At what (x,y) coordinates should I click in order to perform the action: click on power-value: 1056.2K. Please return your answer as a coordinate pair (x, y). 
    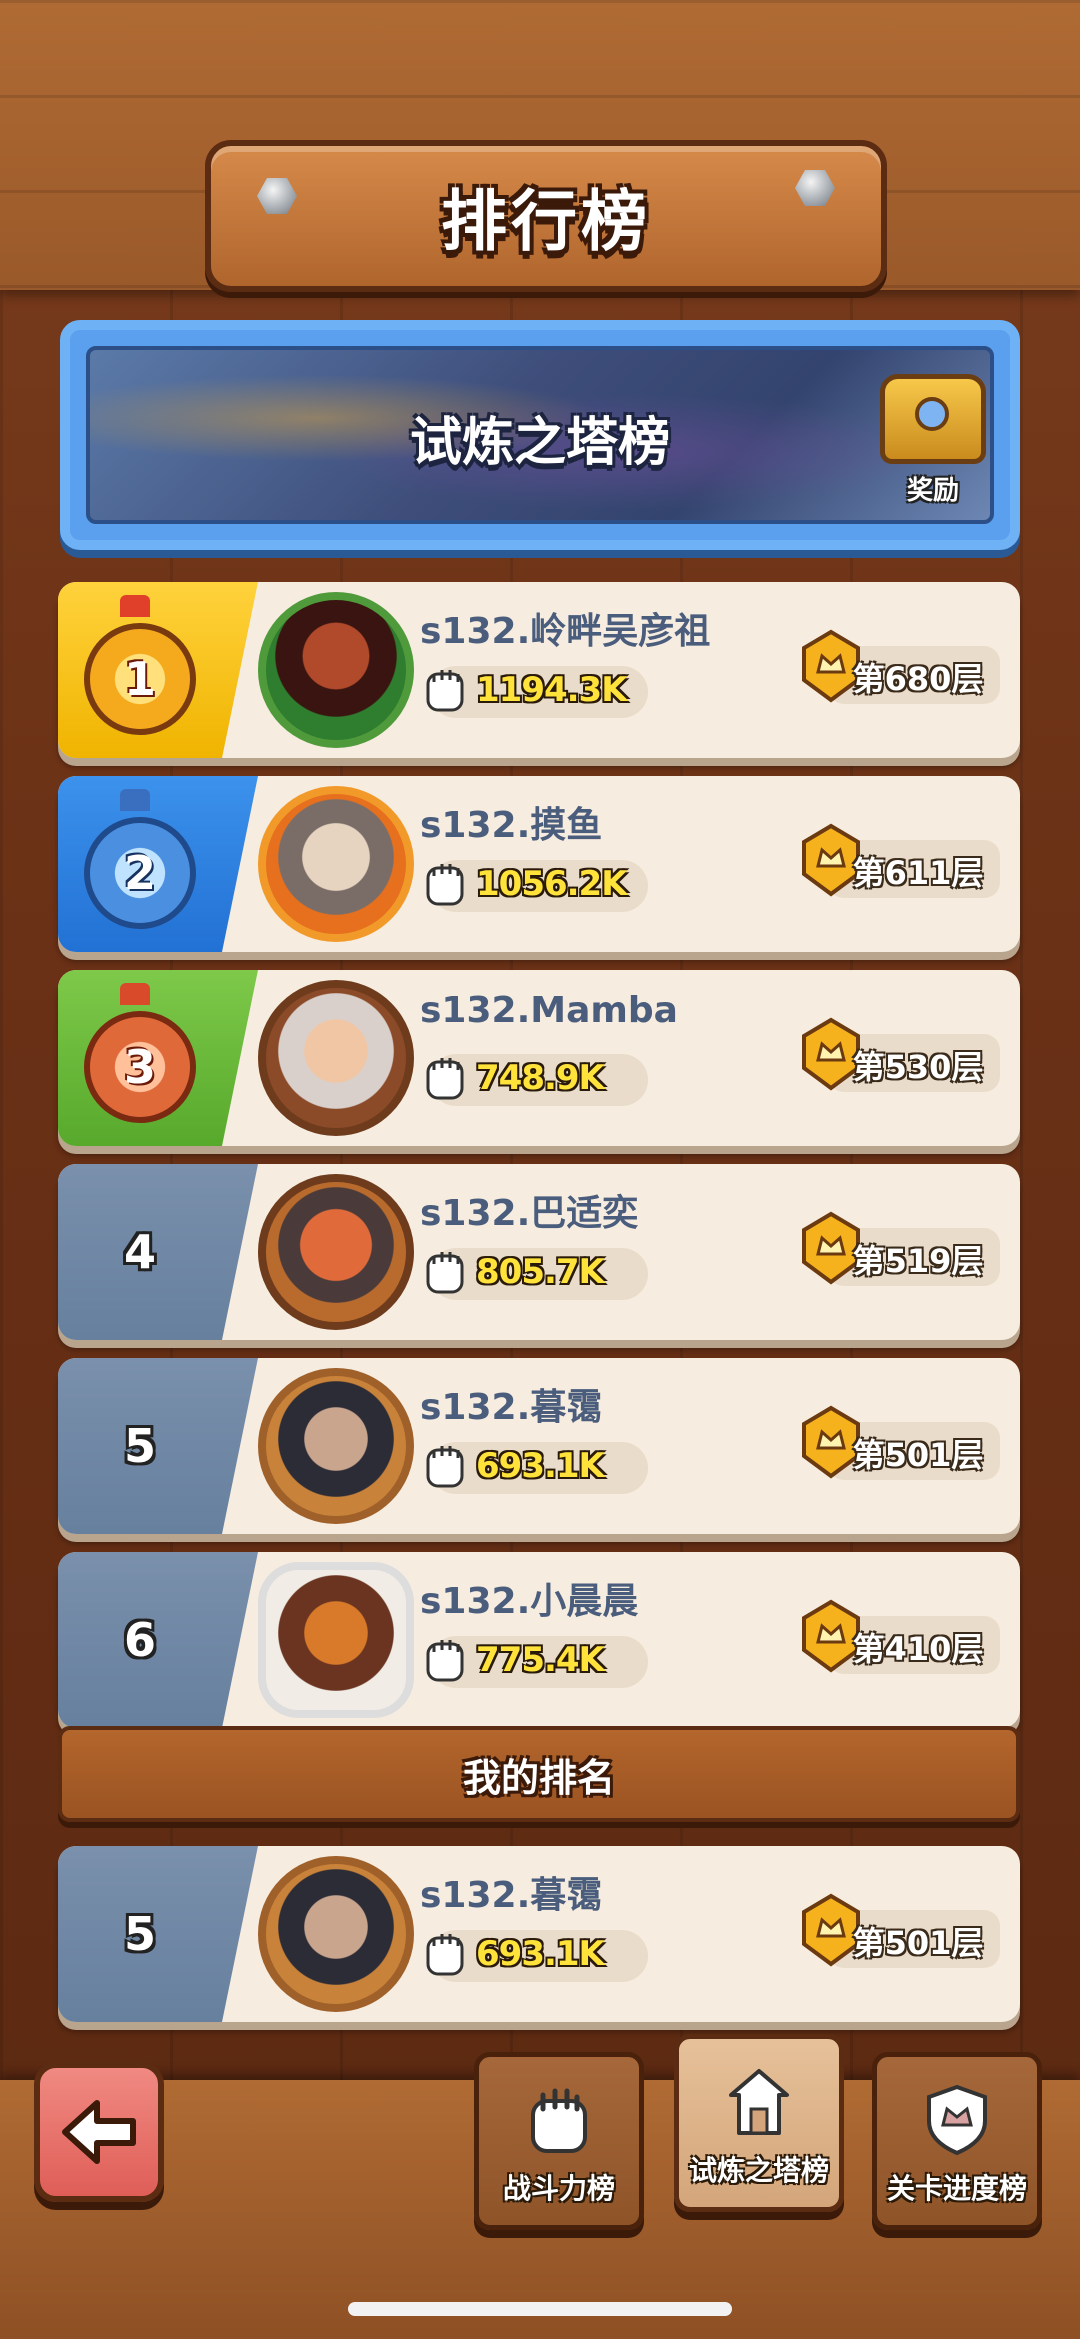
    Looking at the image, I should click on (552, 884).